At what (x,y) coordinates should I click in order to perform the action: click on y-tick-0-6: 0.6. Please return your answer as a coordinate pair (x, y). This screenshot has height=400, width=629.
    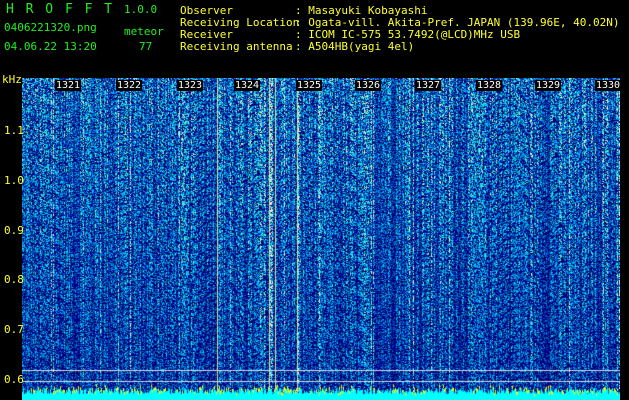
    Looking at the image, I should click on (14, 379).